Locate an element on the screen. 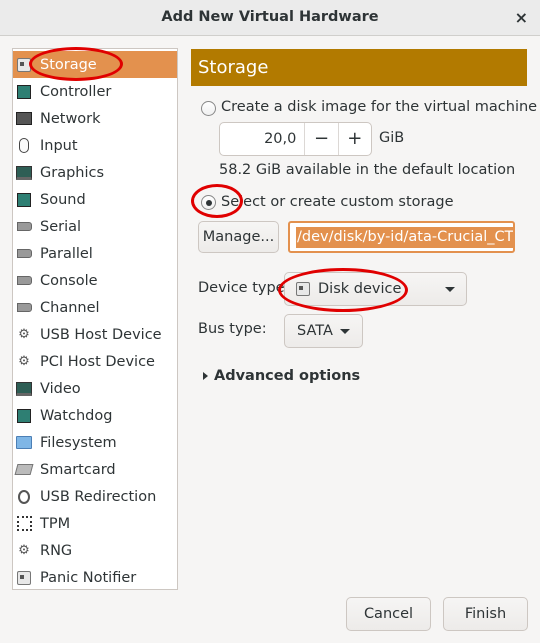 This screenshot has width=540, height=643. create-disk-radio is located at coordinates (208, 108).